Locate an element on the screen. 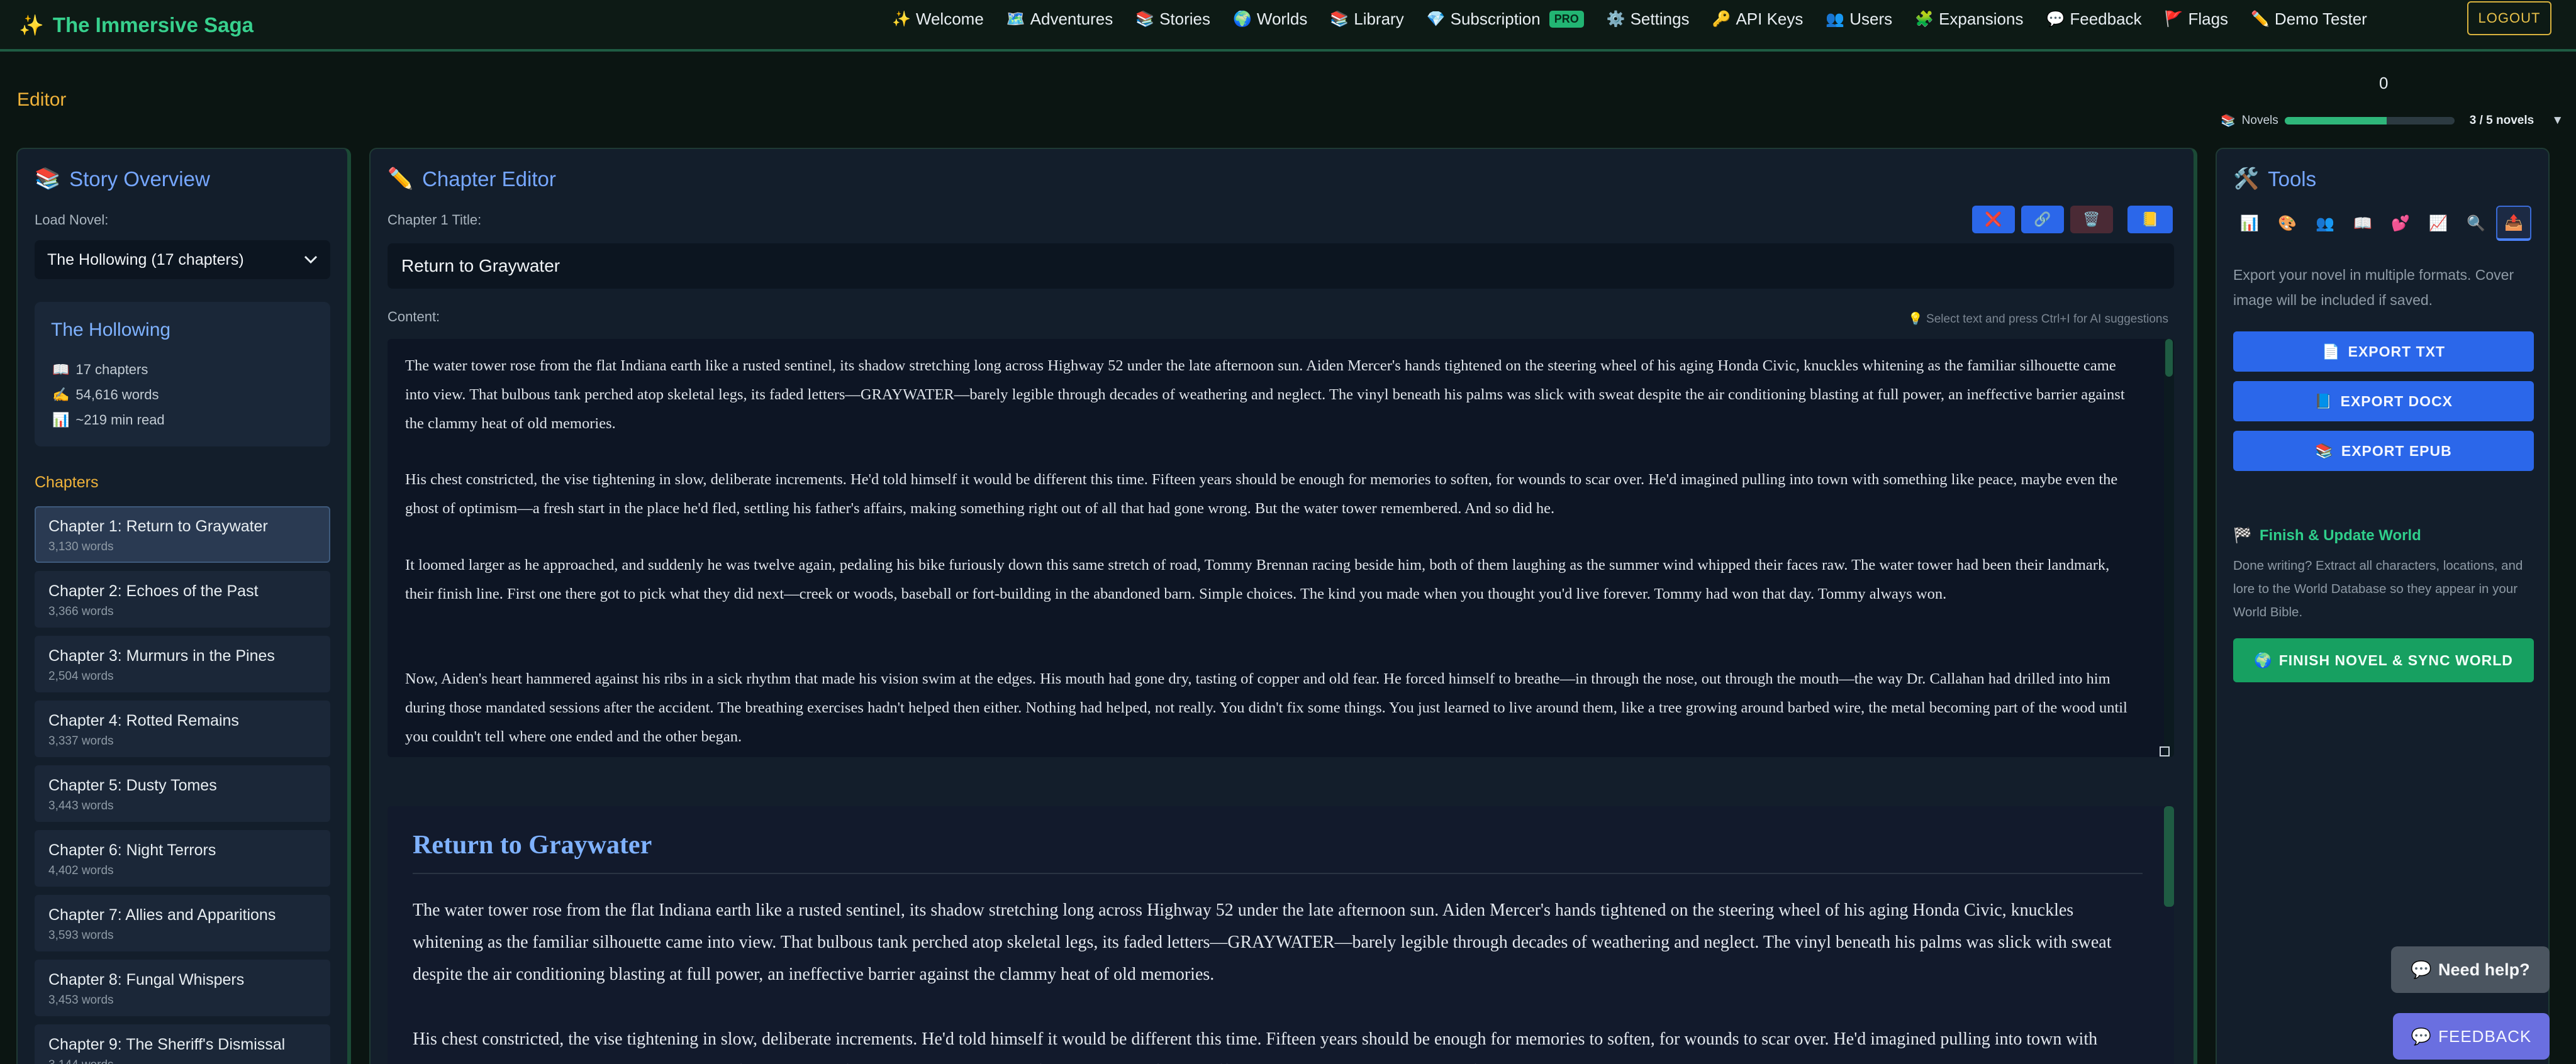  novels-progress-bar is located at coordinates (2369, 121).